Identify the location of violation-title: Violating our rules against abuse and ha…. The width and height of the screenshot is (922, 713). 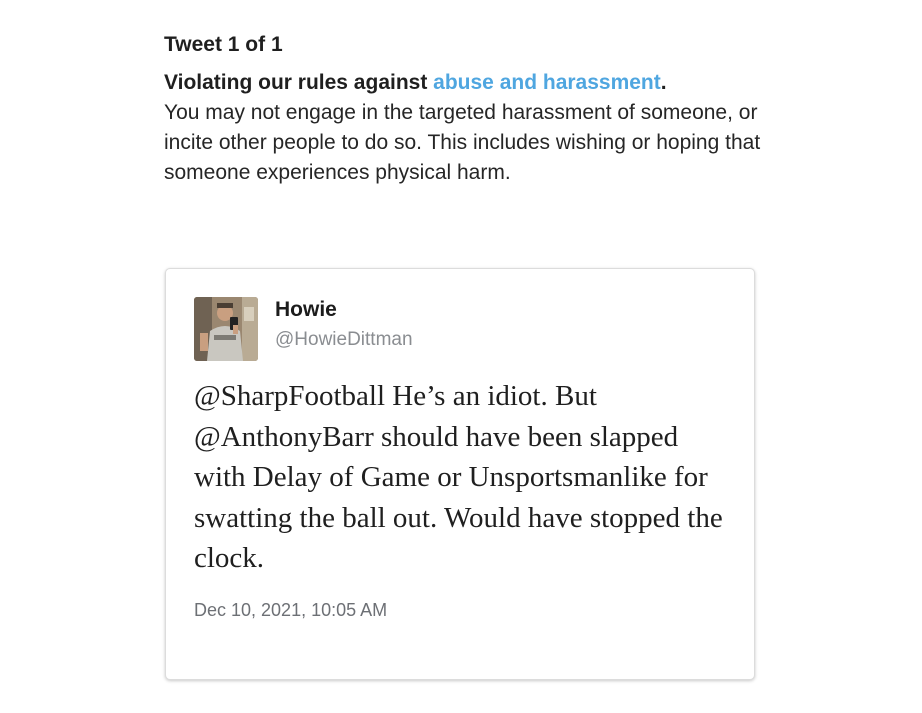
(474, 83).